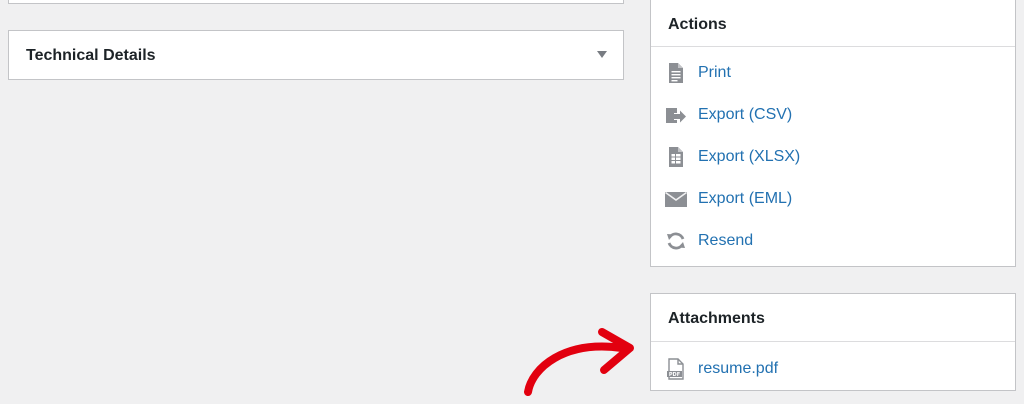  I want to click on resend-label: Resend, so click(726, 240).